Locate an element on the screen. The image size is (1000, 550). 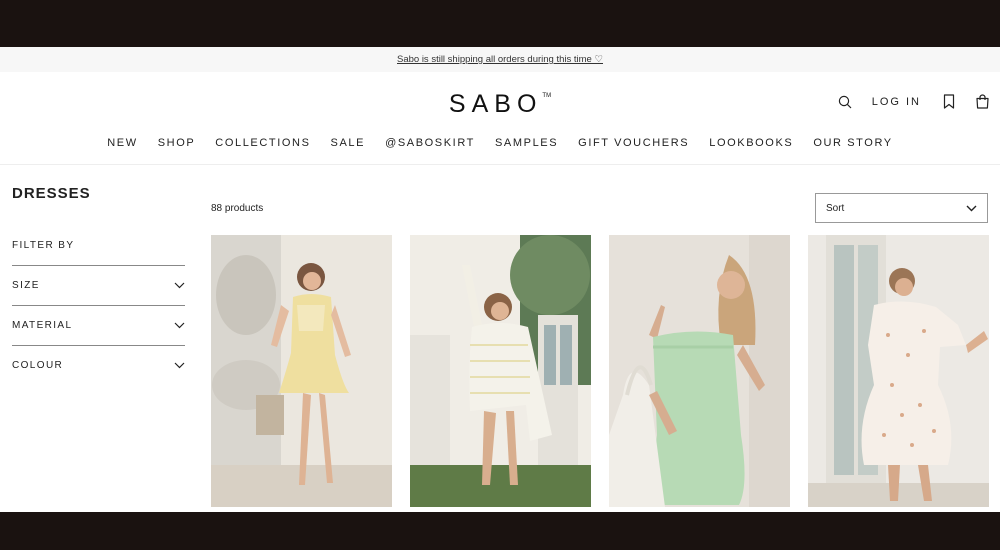
bookmark-icon is located at coordinates (949, 101).